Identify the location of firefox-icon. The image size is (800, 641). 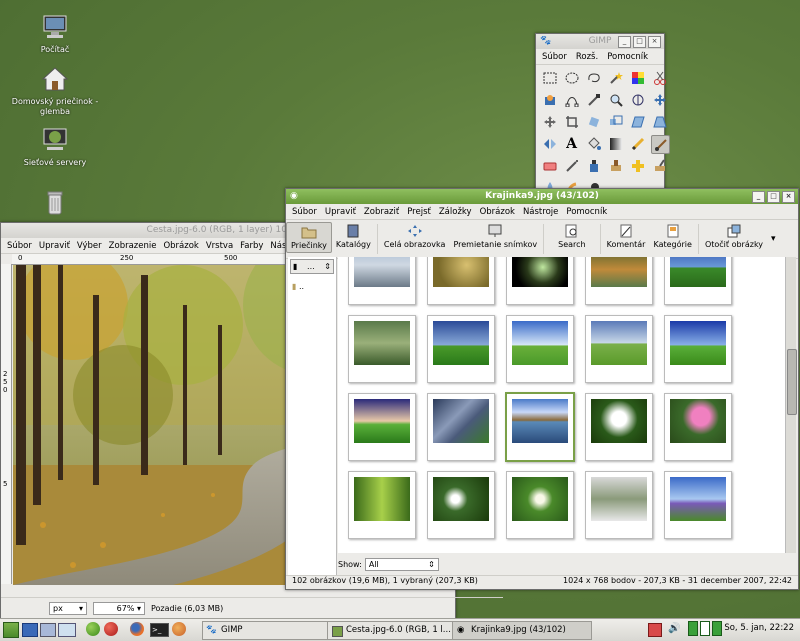
(137, 629).